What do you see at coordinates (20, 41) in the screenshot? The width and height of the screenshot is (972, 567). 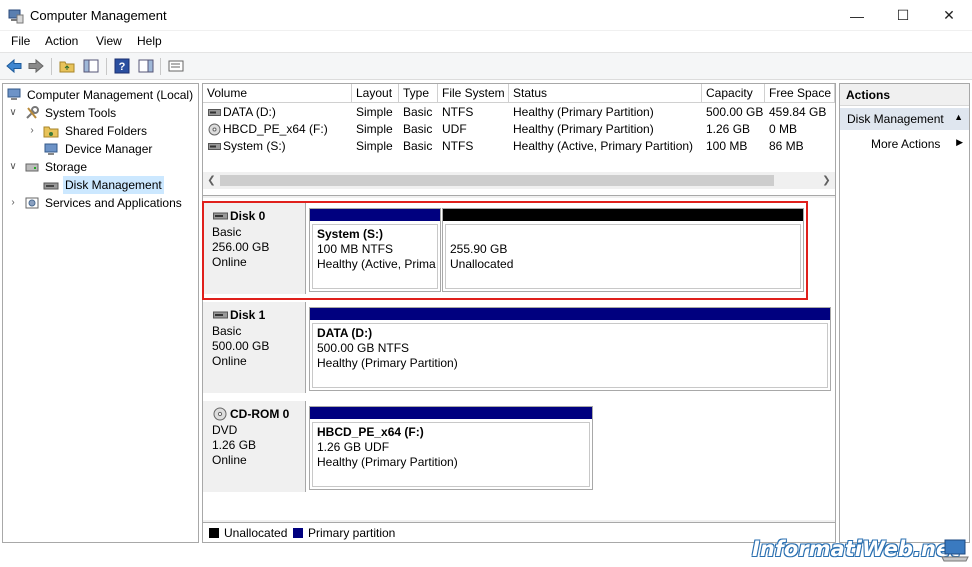 I see `menu-file: File` at bounding box center [20, 41].